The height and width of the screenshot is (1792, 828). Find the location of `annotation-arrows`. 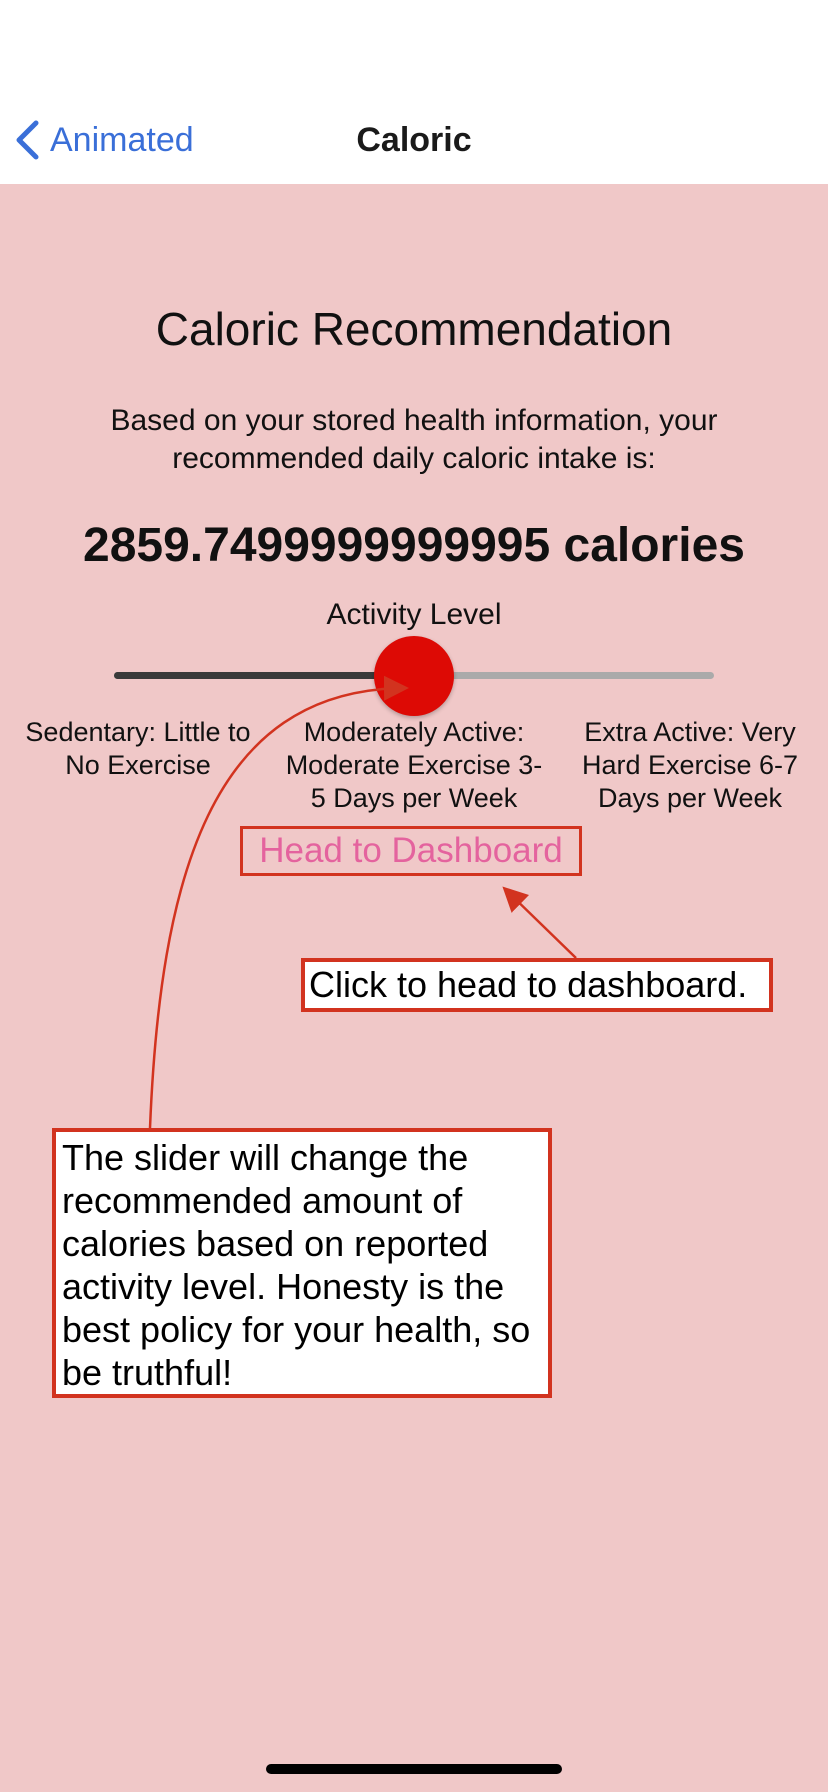

annotation-arrows is located at coordinates (362, 902).